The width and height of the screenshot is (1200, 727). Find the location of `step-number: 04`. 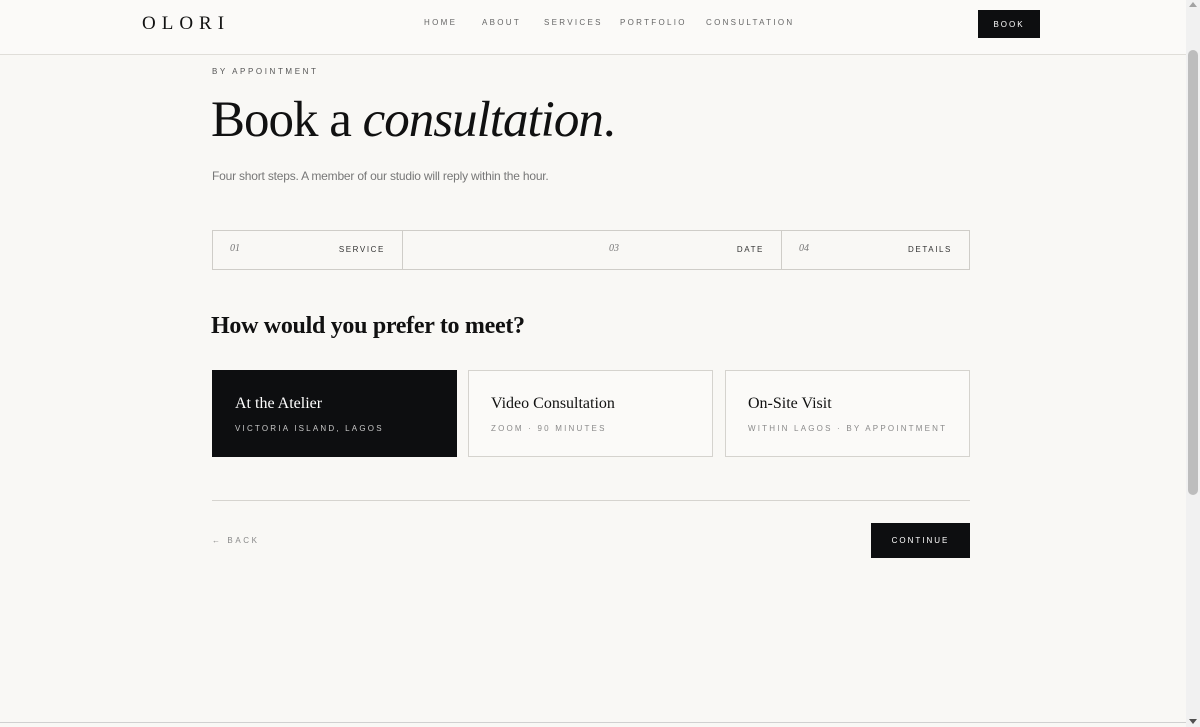

step-number: 04 is located at coordinates (804, 248).